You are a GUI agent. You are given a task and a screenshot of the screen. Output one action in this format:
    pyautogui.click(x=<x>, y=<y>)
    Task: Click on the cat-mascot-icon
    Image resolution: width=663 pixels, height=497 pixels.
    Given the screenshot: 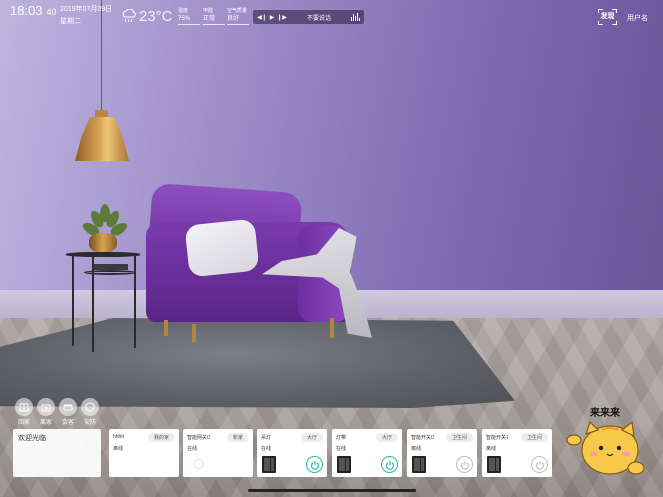 What is the action you would take?
    pyautogui.click(x=607, y=449)
    